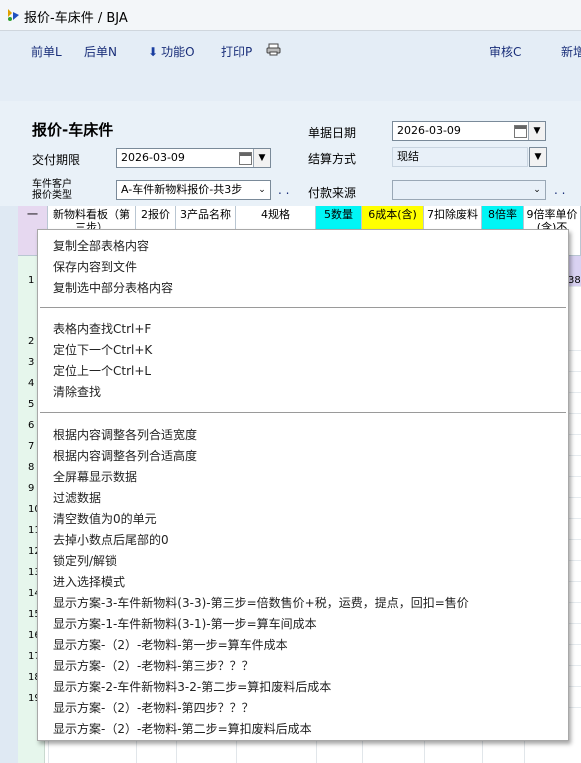 The height and width of the screenshot is (763, 581). I want to click on payment-label: 付款来源, so click(332, 193).